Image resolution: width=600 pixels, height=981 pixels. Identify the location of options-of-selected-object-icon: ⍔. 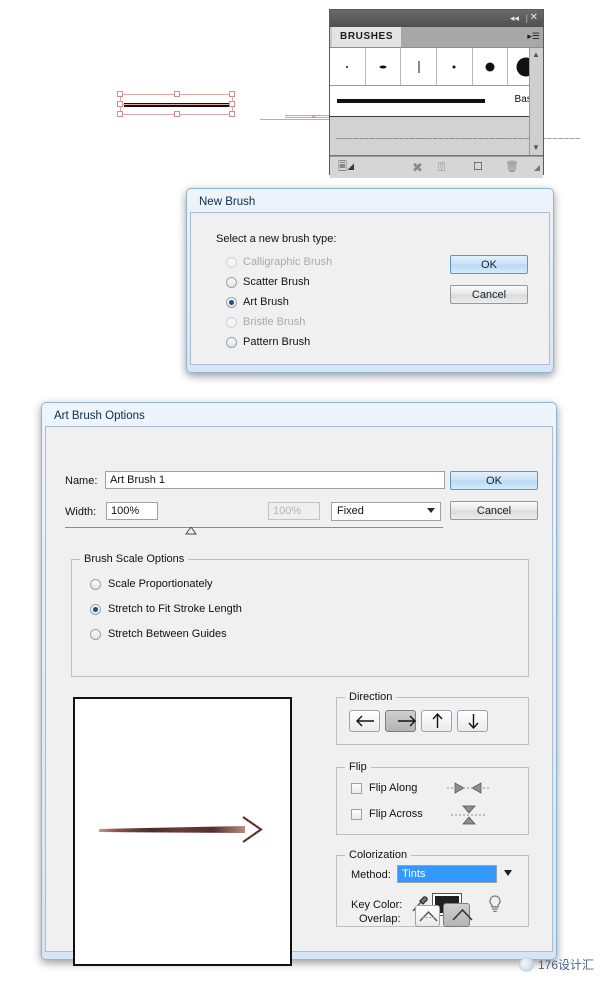
(441, 167).